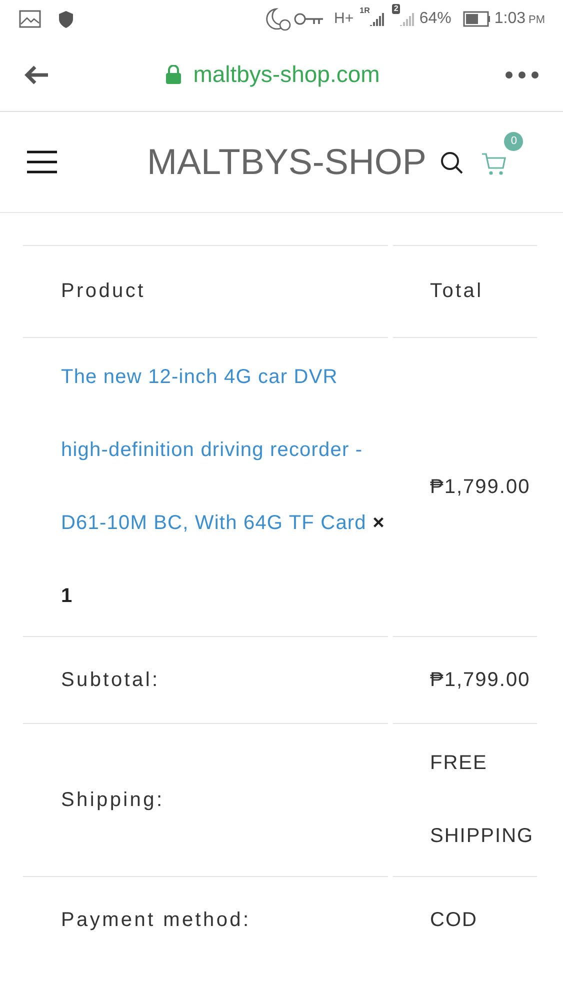 The height and width of the screenshot is (1000, 563). I want to click on column-header: Product, so click(103, 291).